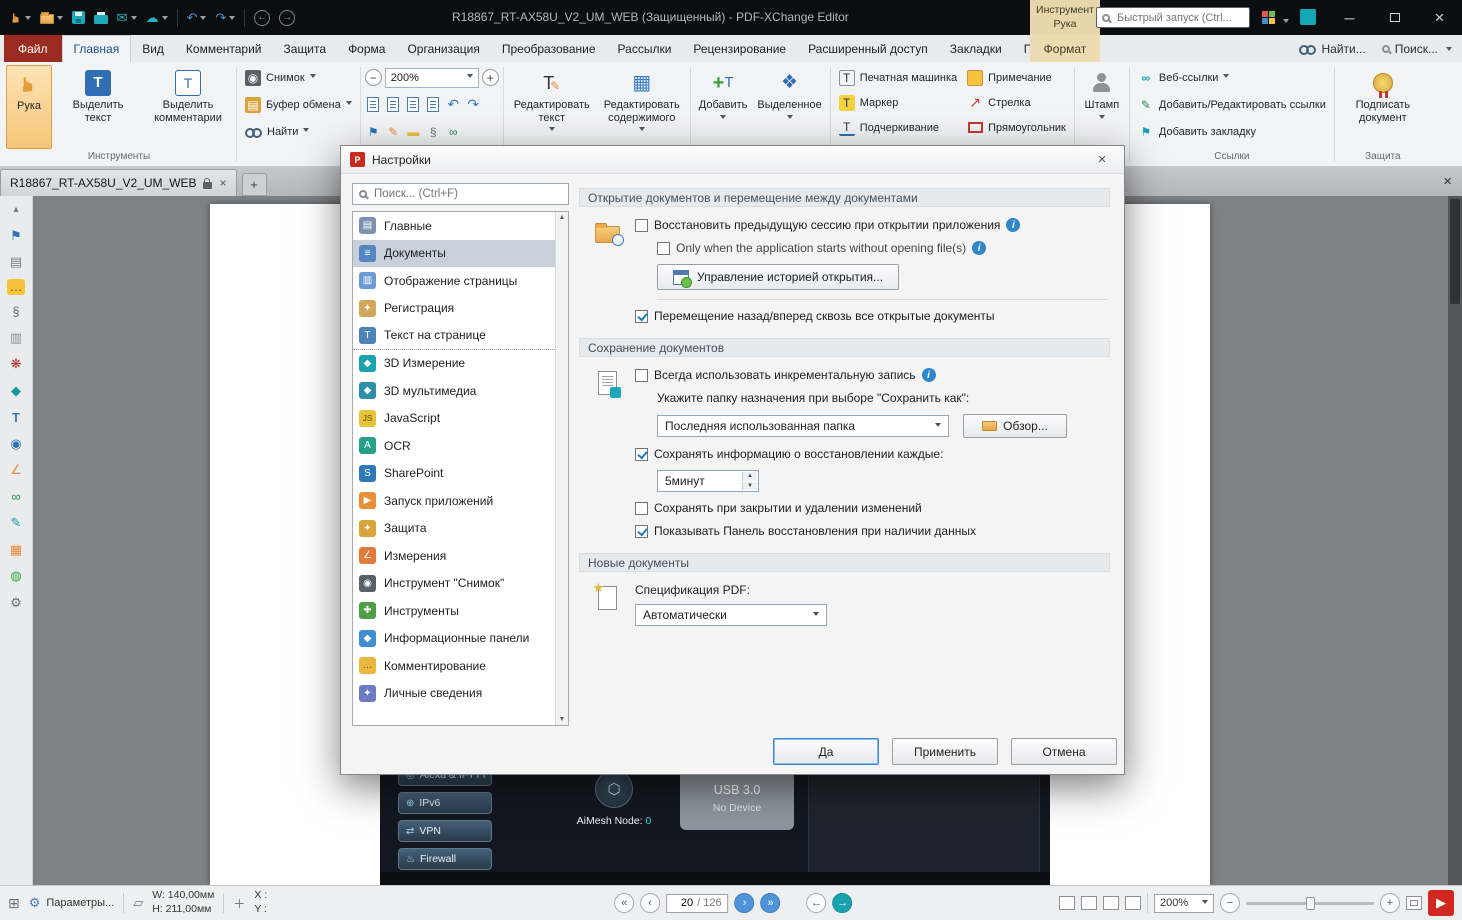 The image size is (1462, 920). What do you see at coordinates (454, 336) in the screenshot?
I see `category-page-text: Текст на странице` at bounding box center [454, 336].